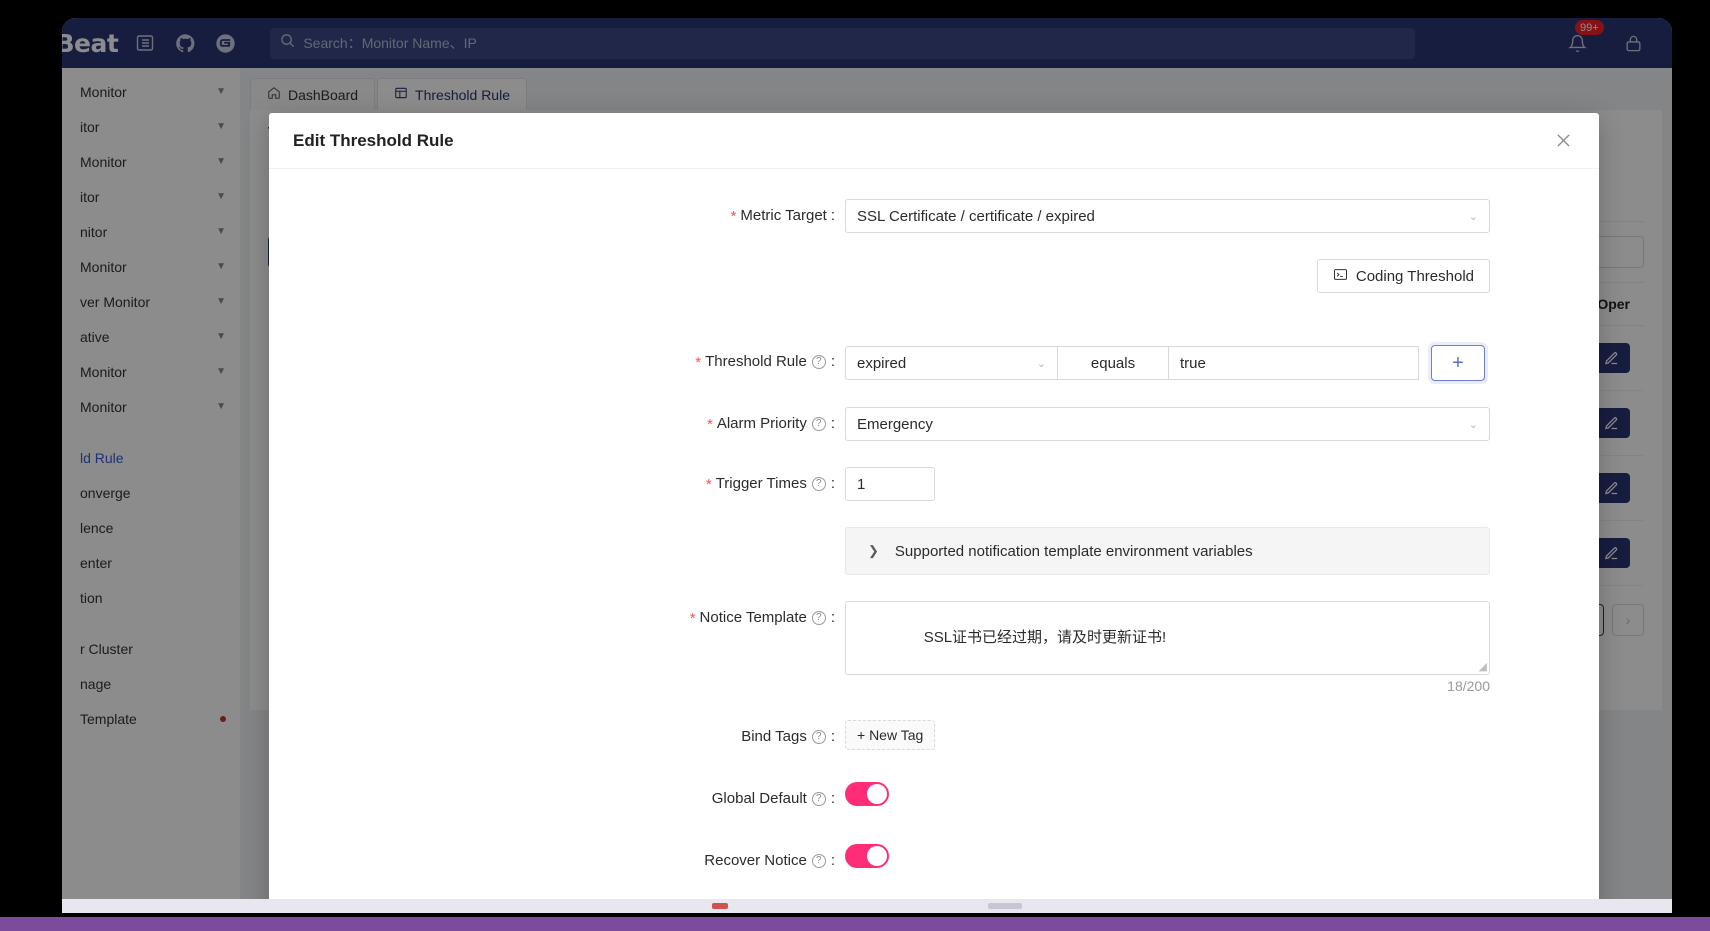 This screenshot has width=1710, height=931. I want to click on field-label-text: Metric Target, so click(783, 215).